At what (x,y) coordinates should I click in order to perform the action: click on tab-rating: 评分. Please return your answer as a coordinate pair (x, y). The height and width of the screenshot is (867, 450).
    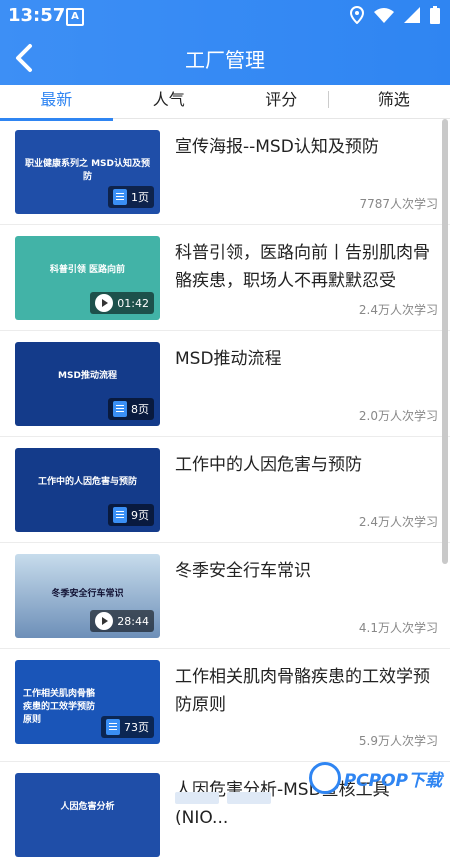
    Looking at the image, I should click on (281, 101).